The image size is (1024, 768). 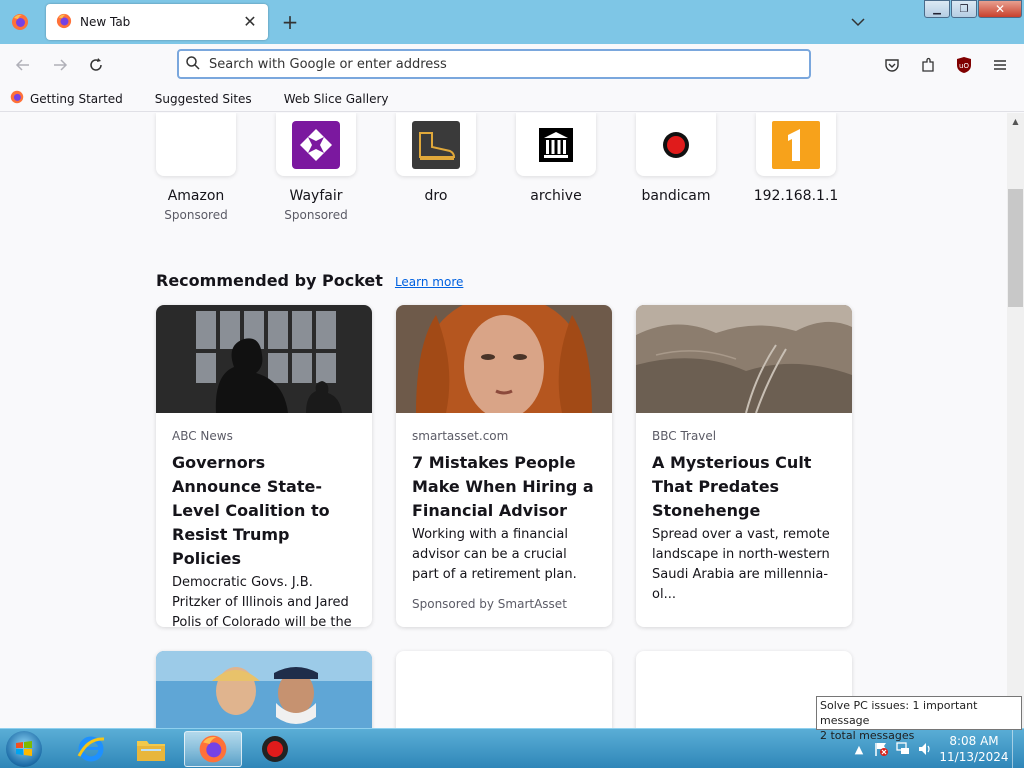 I want to click on taskbar-firefox, so click(x=213, y=749).